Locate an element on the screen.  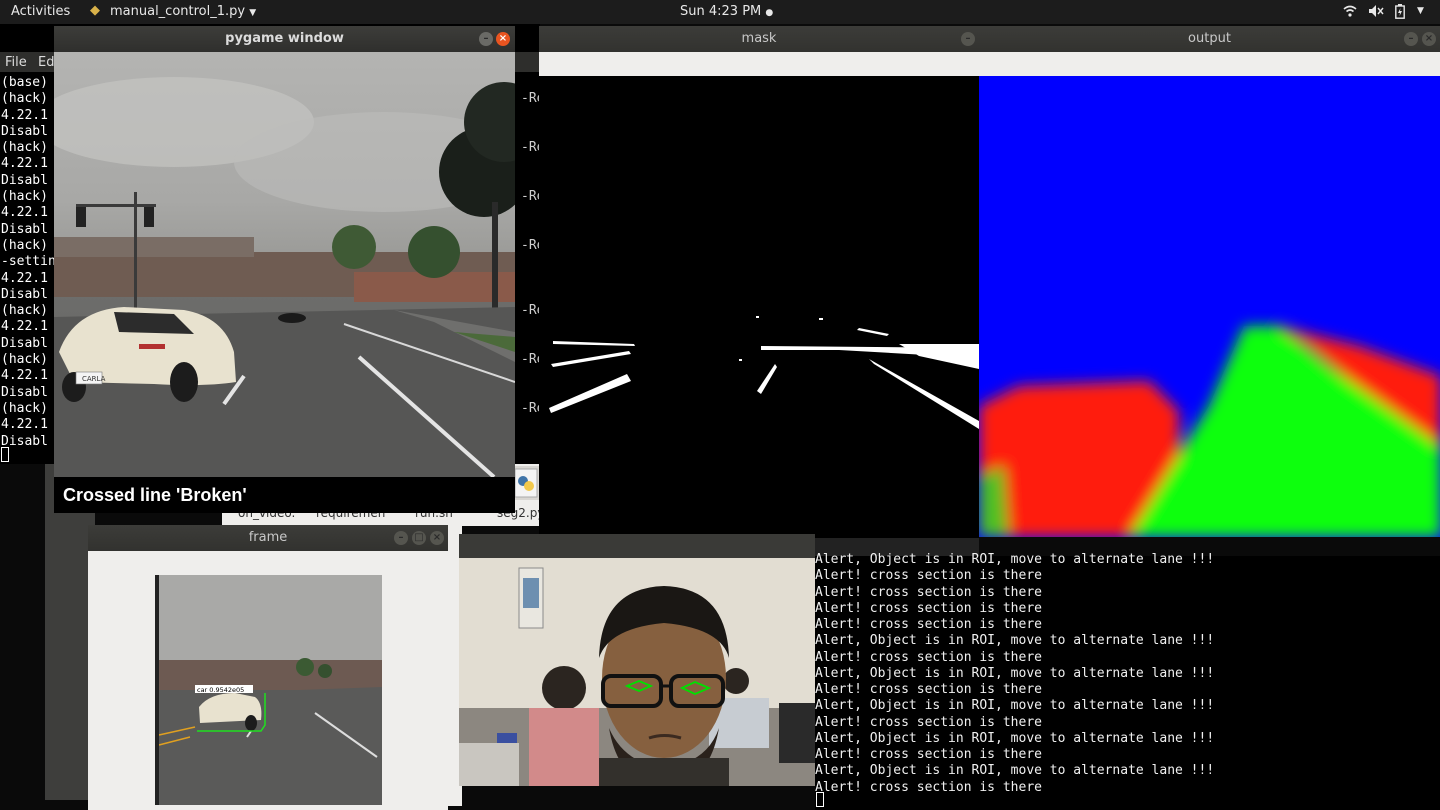
output-title: output is located at coordinates (1209, 38).